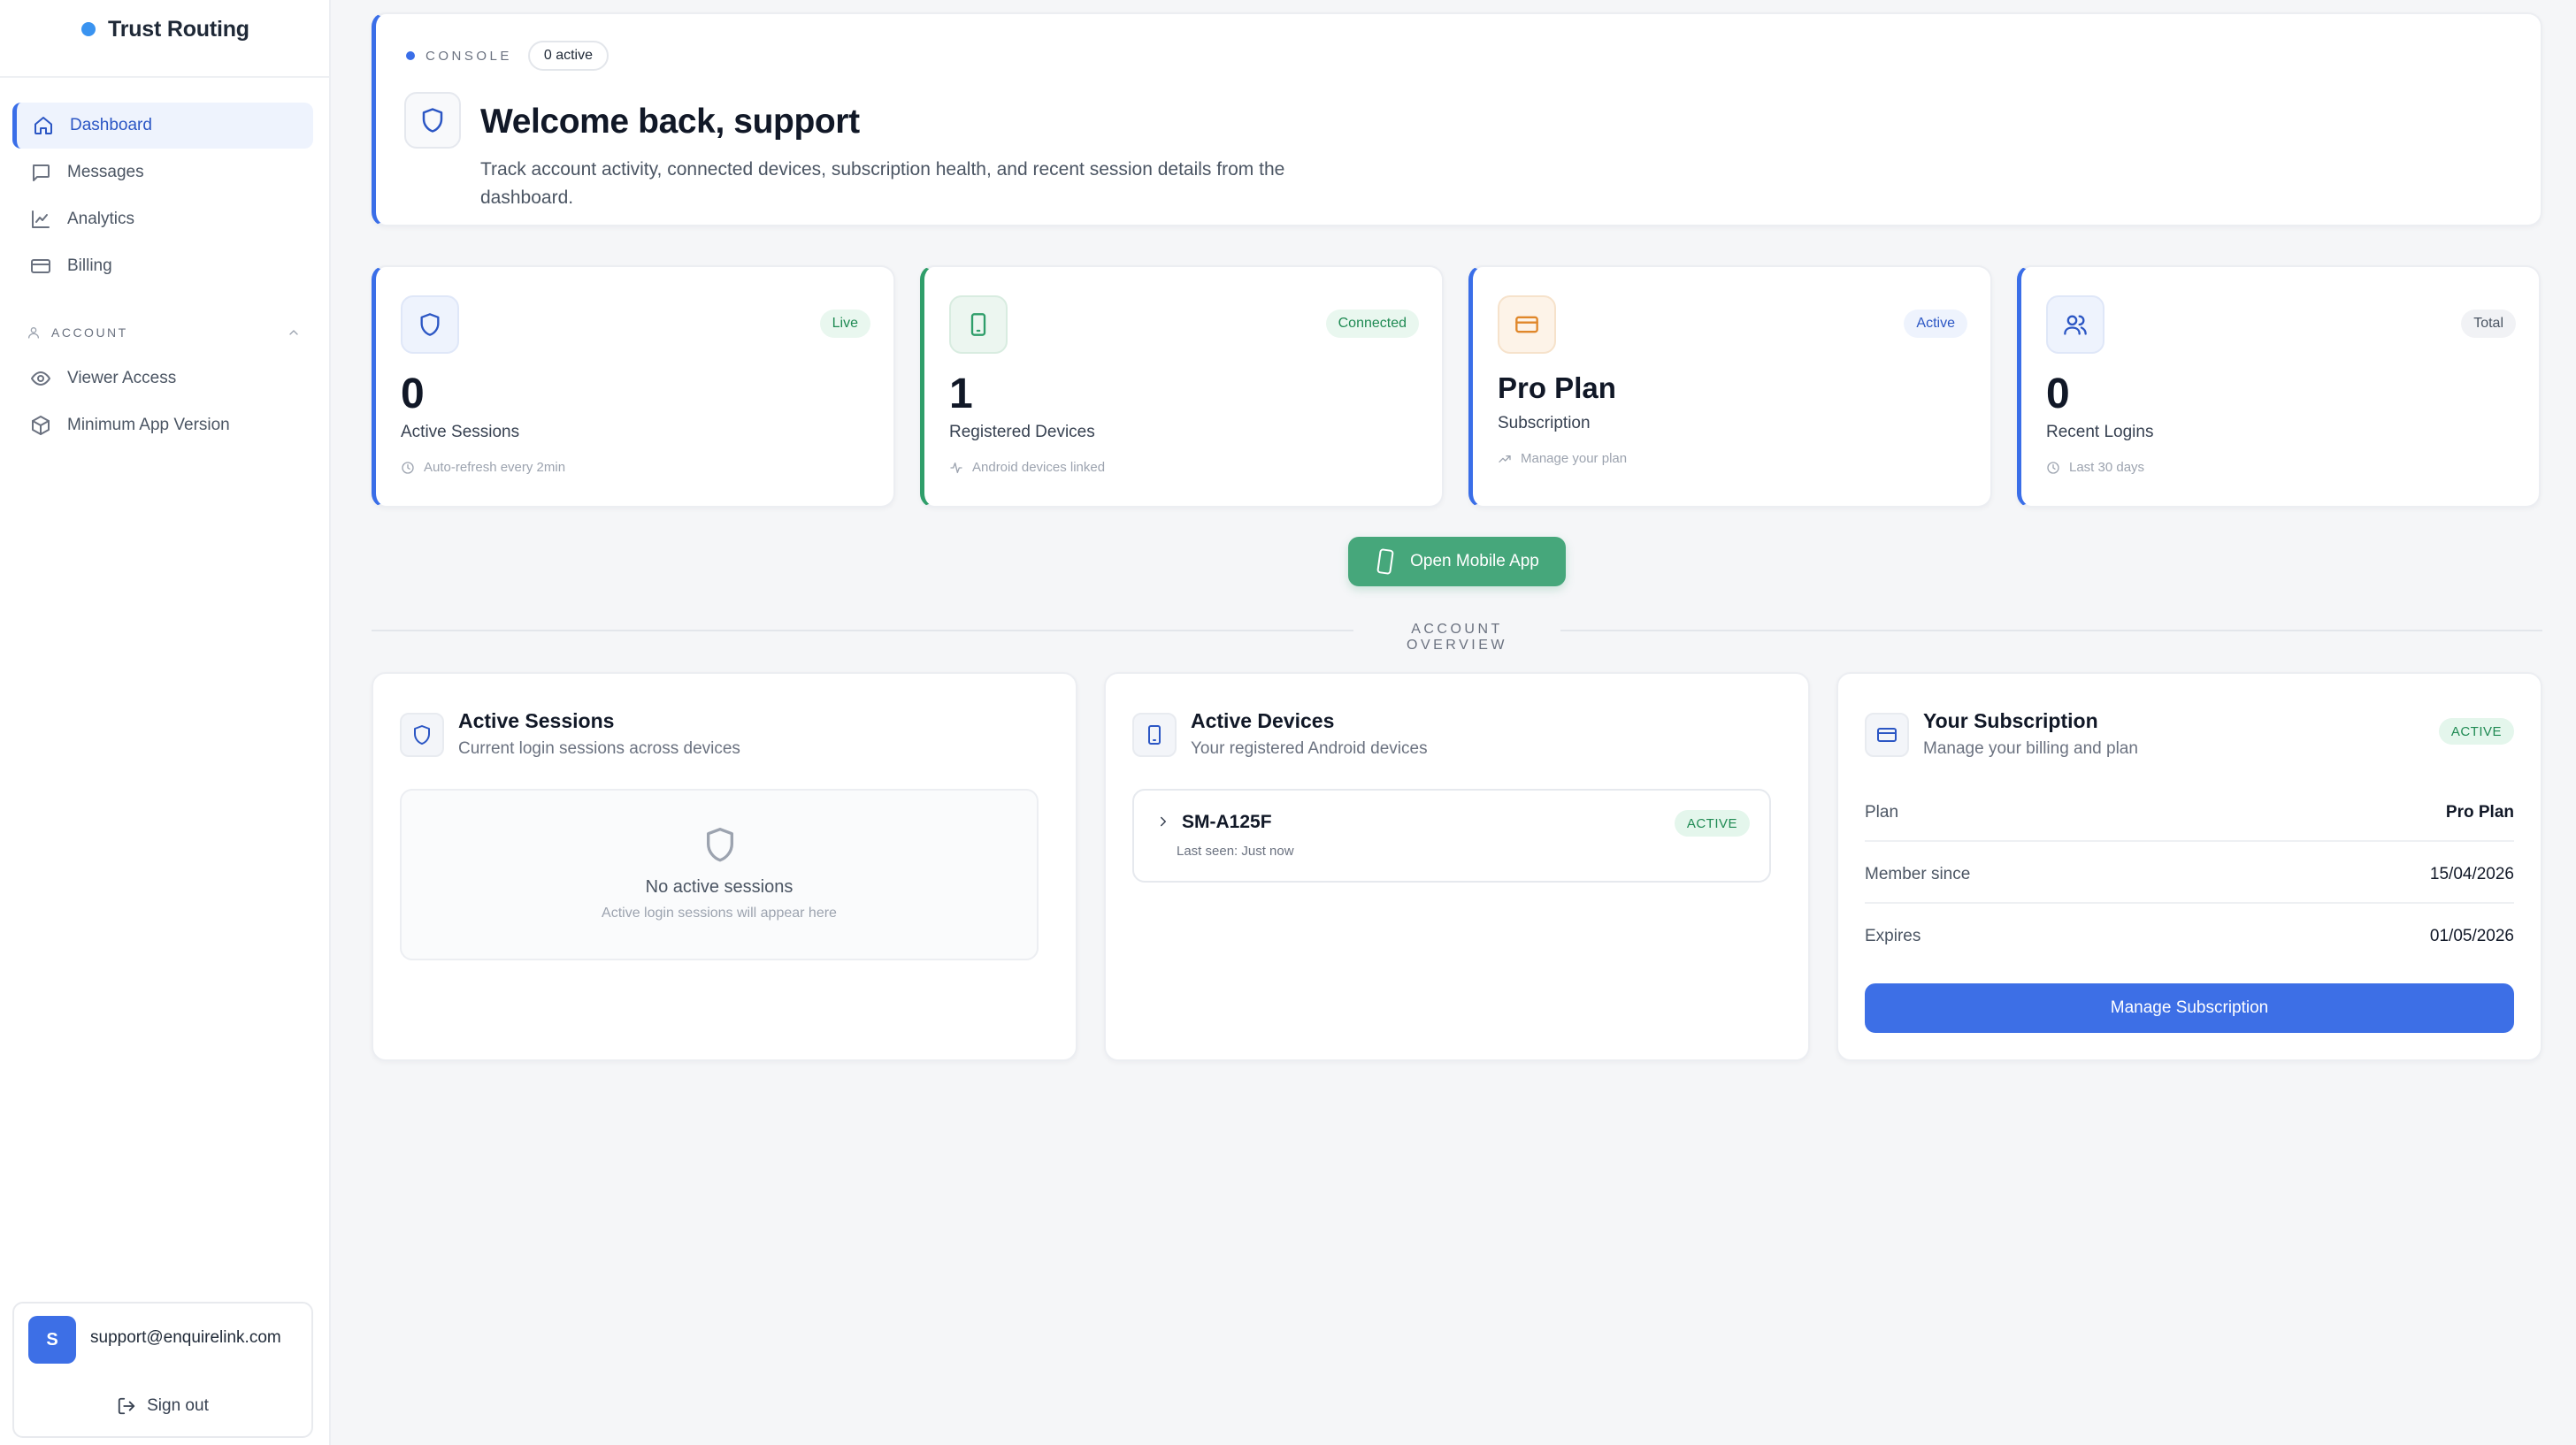  I want to click on users-icon, so click(2075, 325).